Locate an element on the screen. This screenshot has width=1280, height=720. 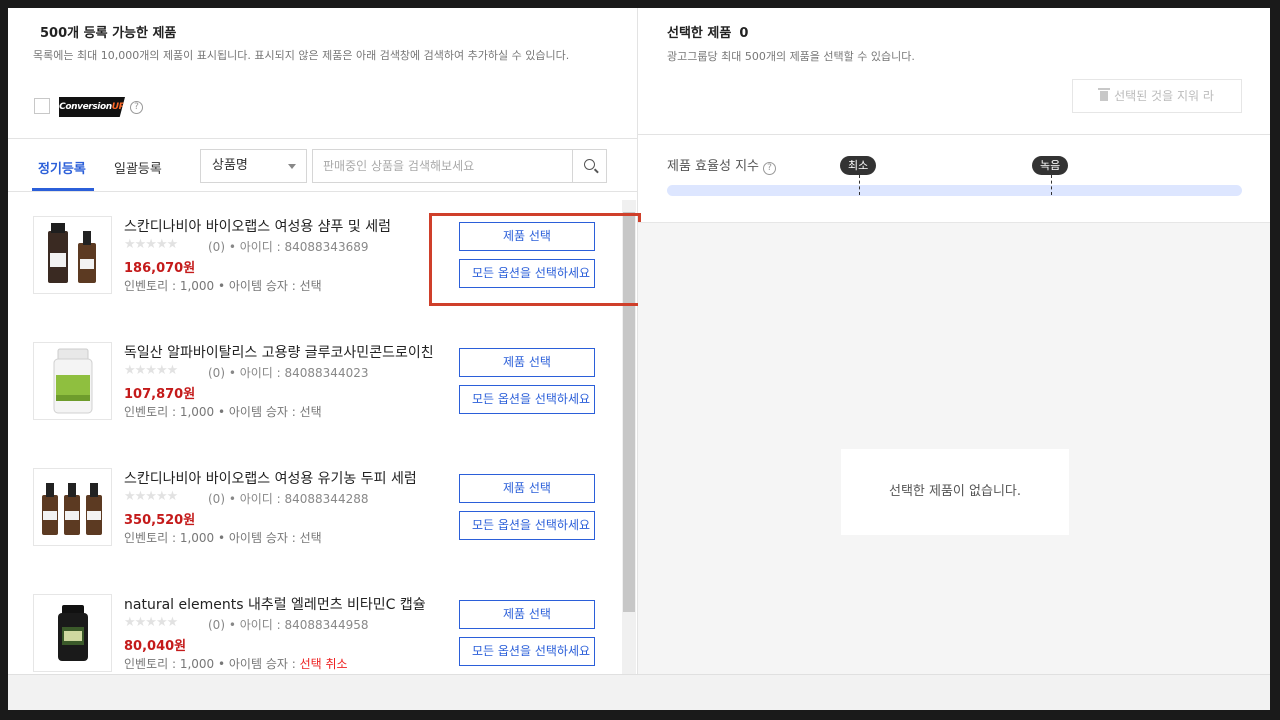
search-input is located at coordinates (443, 166).